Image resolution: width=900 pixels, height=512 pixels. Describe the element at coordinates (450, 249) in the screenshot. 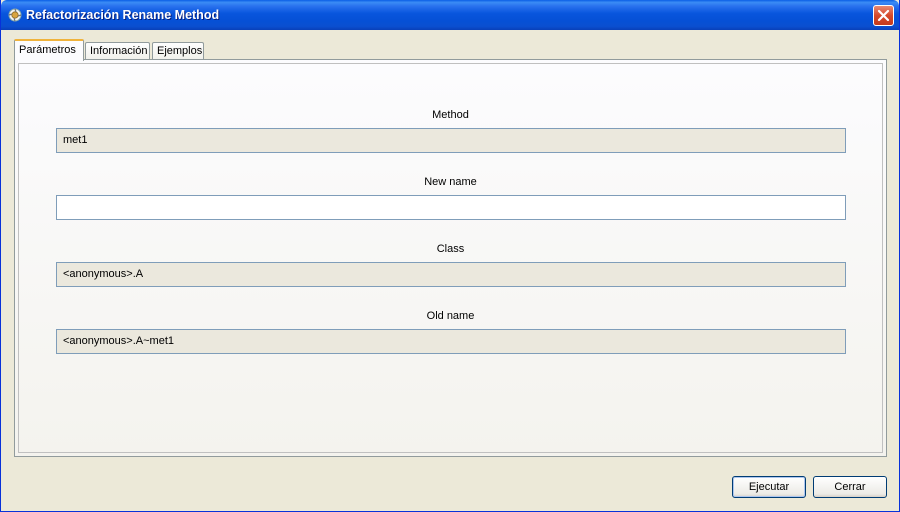

I see `class-label: Class` at that location.